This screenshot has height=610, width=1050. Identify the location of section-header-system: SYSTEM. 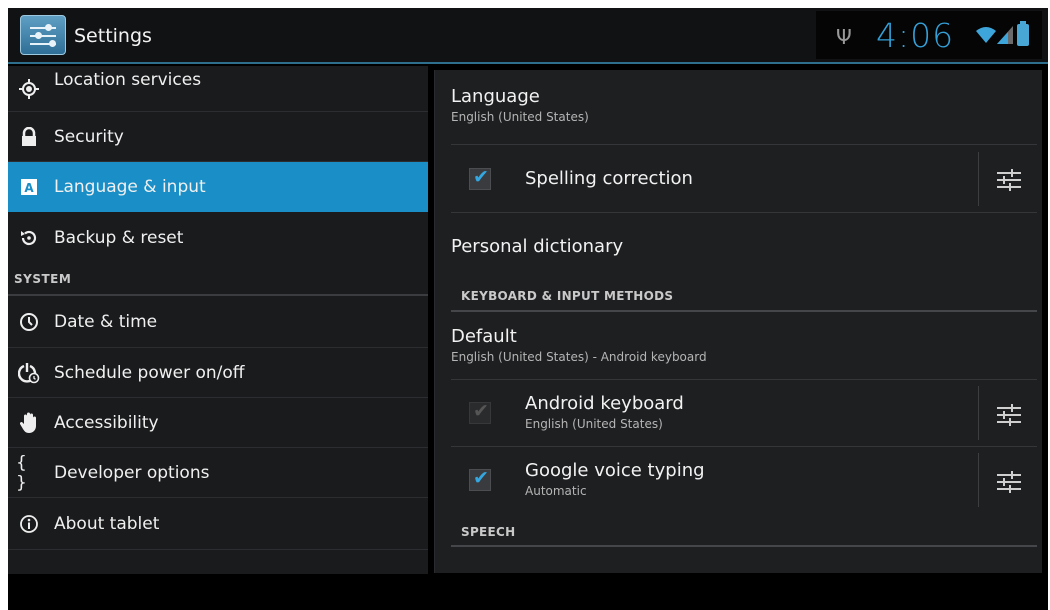
(43, 279).